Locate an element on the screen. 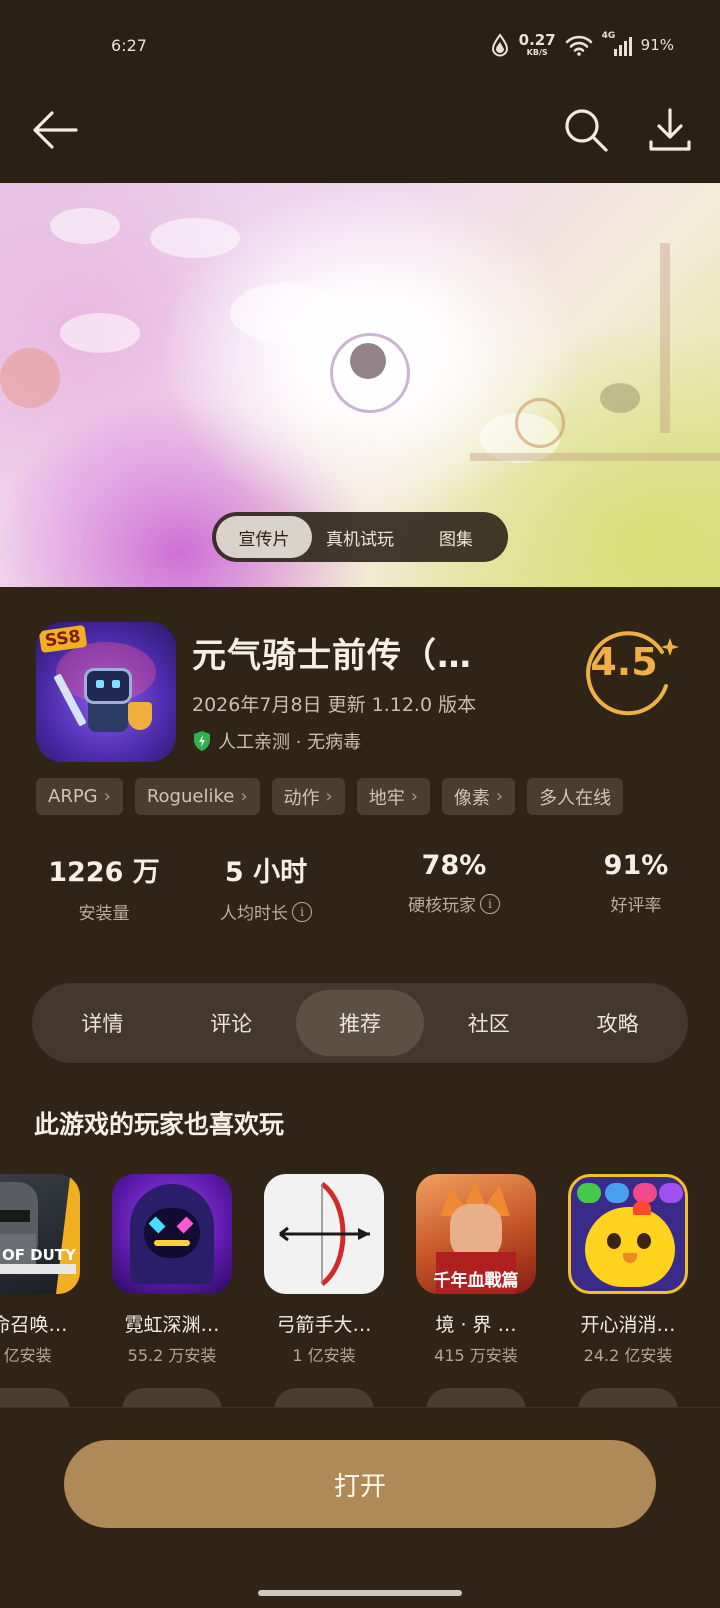 This screenshot has height=1608, width=720. app-update-info: 2026年7月8日 更新 1.12.0 版本 is located at coordinates (334, 705).